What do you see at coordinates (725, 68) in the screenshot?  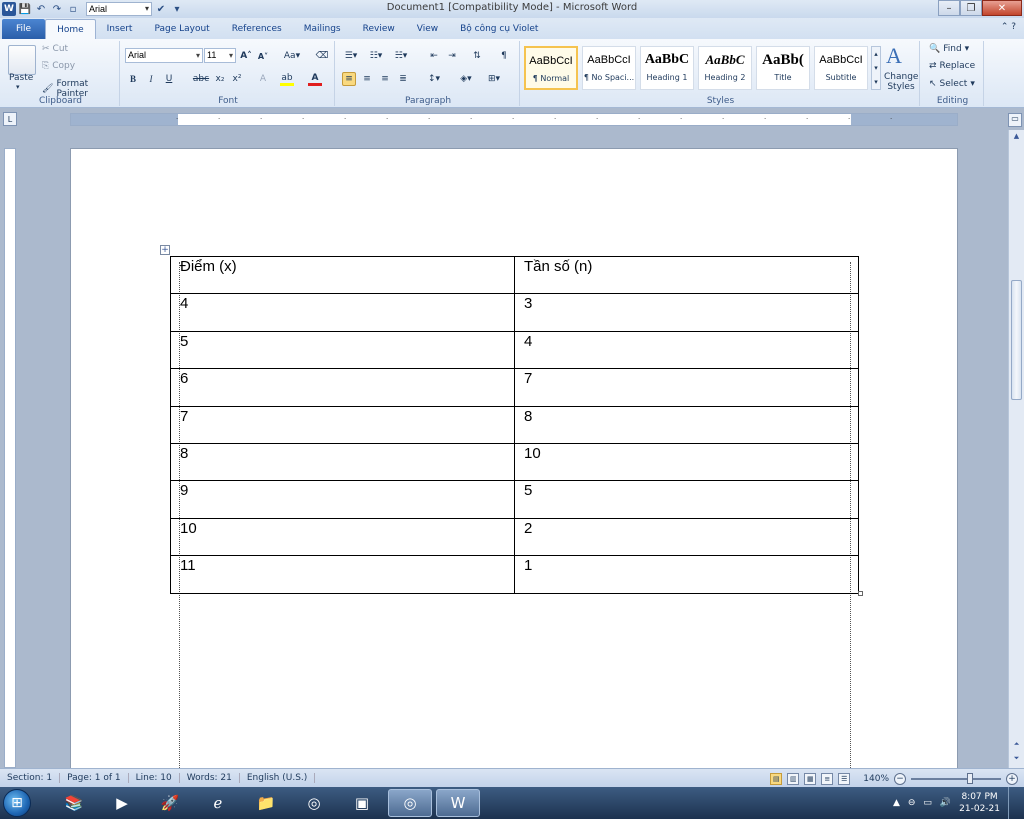 I see `style-heading-2: AaBbC Heading 2` at bounding box center [725, 68].